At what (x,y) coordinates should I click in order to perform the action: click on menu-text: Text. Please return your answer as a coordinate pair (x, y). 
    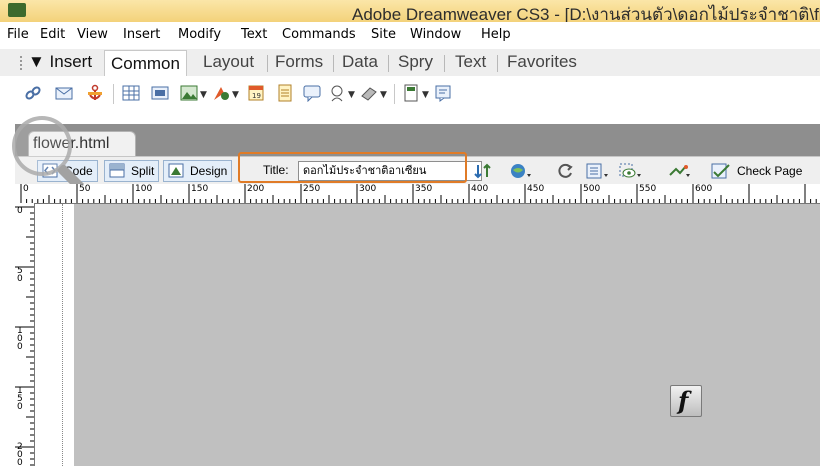
    Looking at the image, I should click on (254, 34).